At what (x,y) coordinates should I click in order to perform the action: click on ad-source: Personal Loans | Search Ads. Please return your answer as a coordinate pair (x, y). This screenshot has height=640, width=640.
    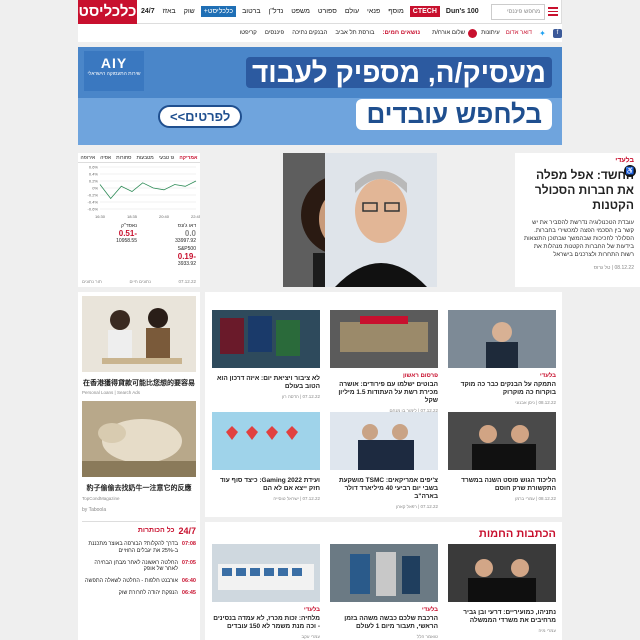
    Looking at the image, I should click on (111, 393).